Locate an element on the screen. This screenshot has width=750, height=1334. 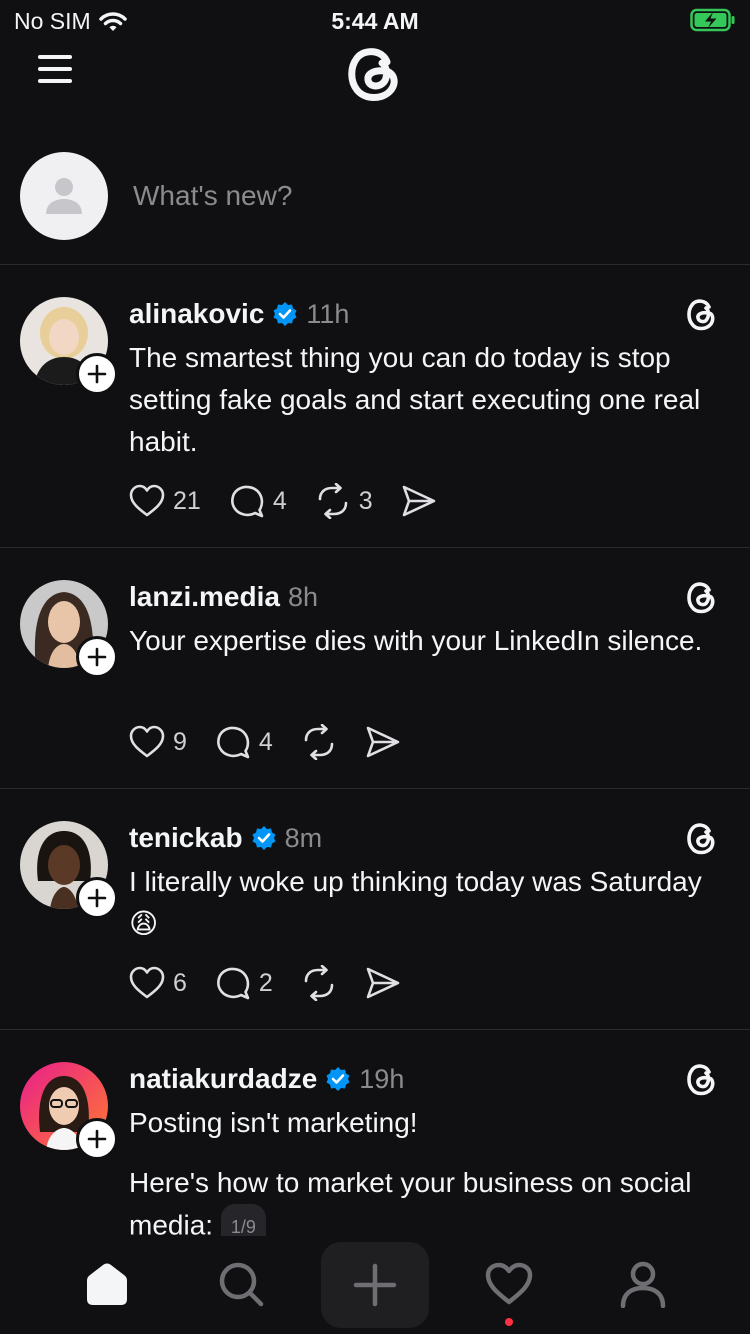
post-actions: 6 2 is located at coordinates (279, 983).